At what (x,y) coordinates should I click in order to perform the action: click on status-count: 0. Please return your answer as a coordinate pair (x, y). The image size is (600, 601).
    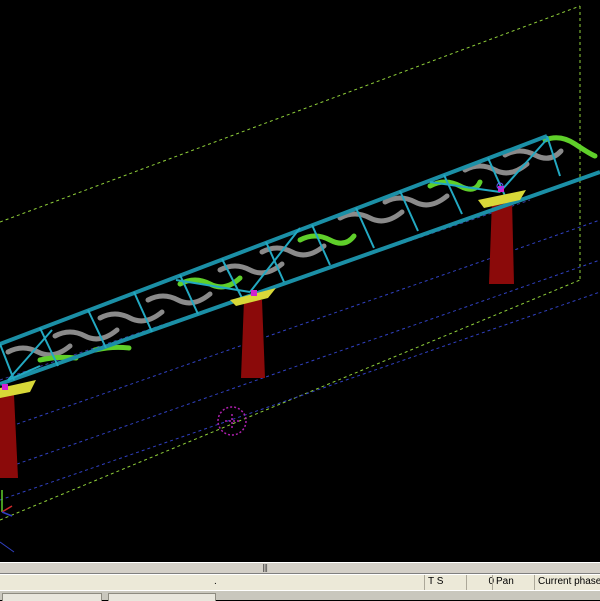
    Looking at the image, I should click on (480, 582).